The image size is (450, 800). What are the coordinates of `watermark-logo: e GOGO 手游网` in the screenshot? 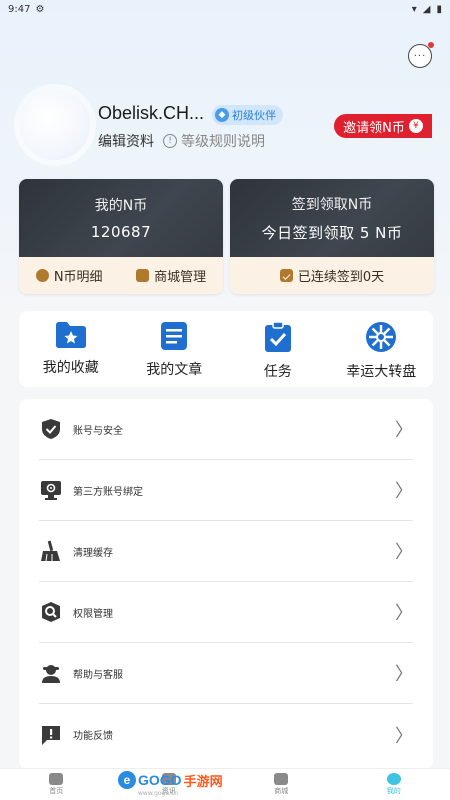 It's located at (170, 780).